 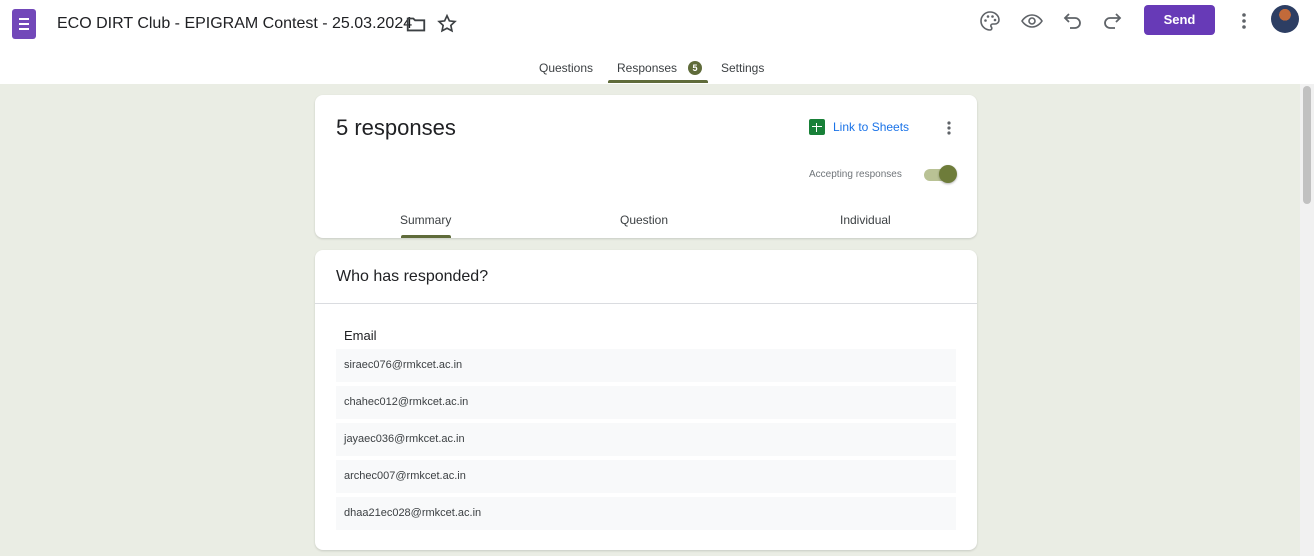 What do you see at coordinates (566, 68) in the screenshot?
I see `tab-questions: Questions` at bounding box center [566, 68].